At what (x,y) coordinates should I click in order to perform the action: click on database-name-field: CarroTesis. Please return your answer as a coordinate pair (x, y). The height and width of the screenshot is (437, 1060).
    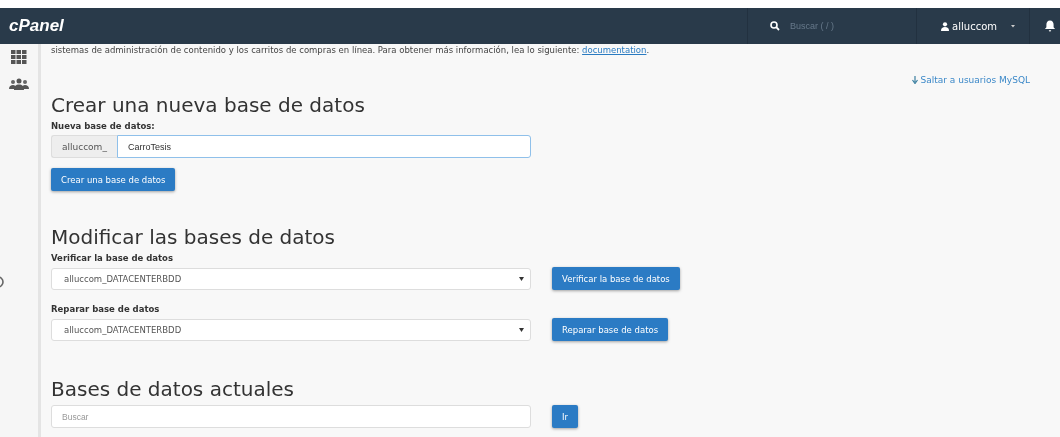
    Looking at the image, I should click on (323, 146).